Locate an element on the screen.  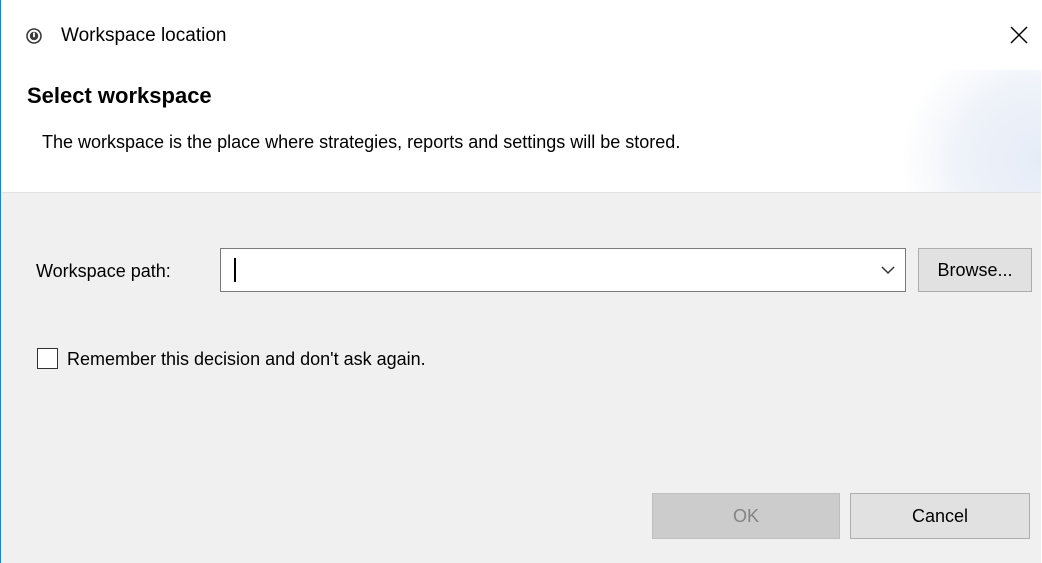
ok-button: OK is located at coordinates (746, 516).